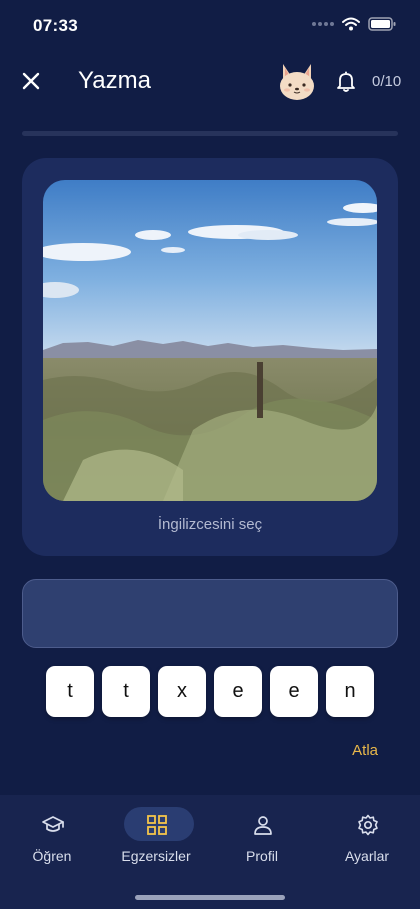 The height and width of the screenshot is (909, 420). Describe the element at coordinates (157, 825) in the screenshot. I see `grid-icon` at that location.